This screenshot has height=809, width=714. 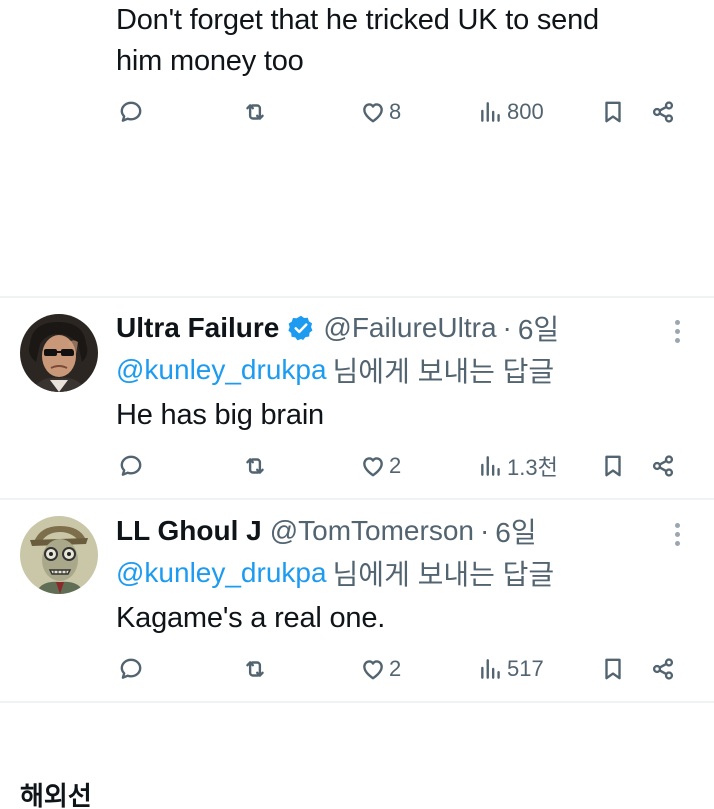 What do you see at coordinates (525, 668) in the screenshot?
I see `views-count: 517` at bounding box center [525, 668].